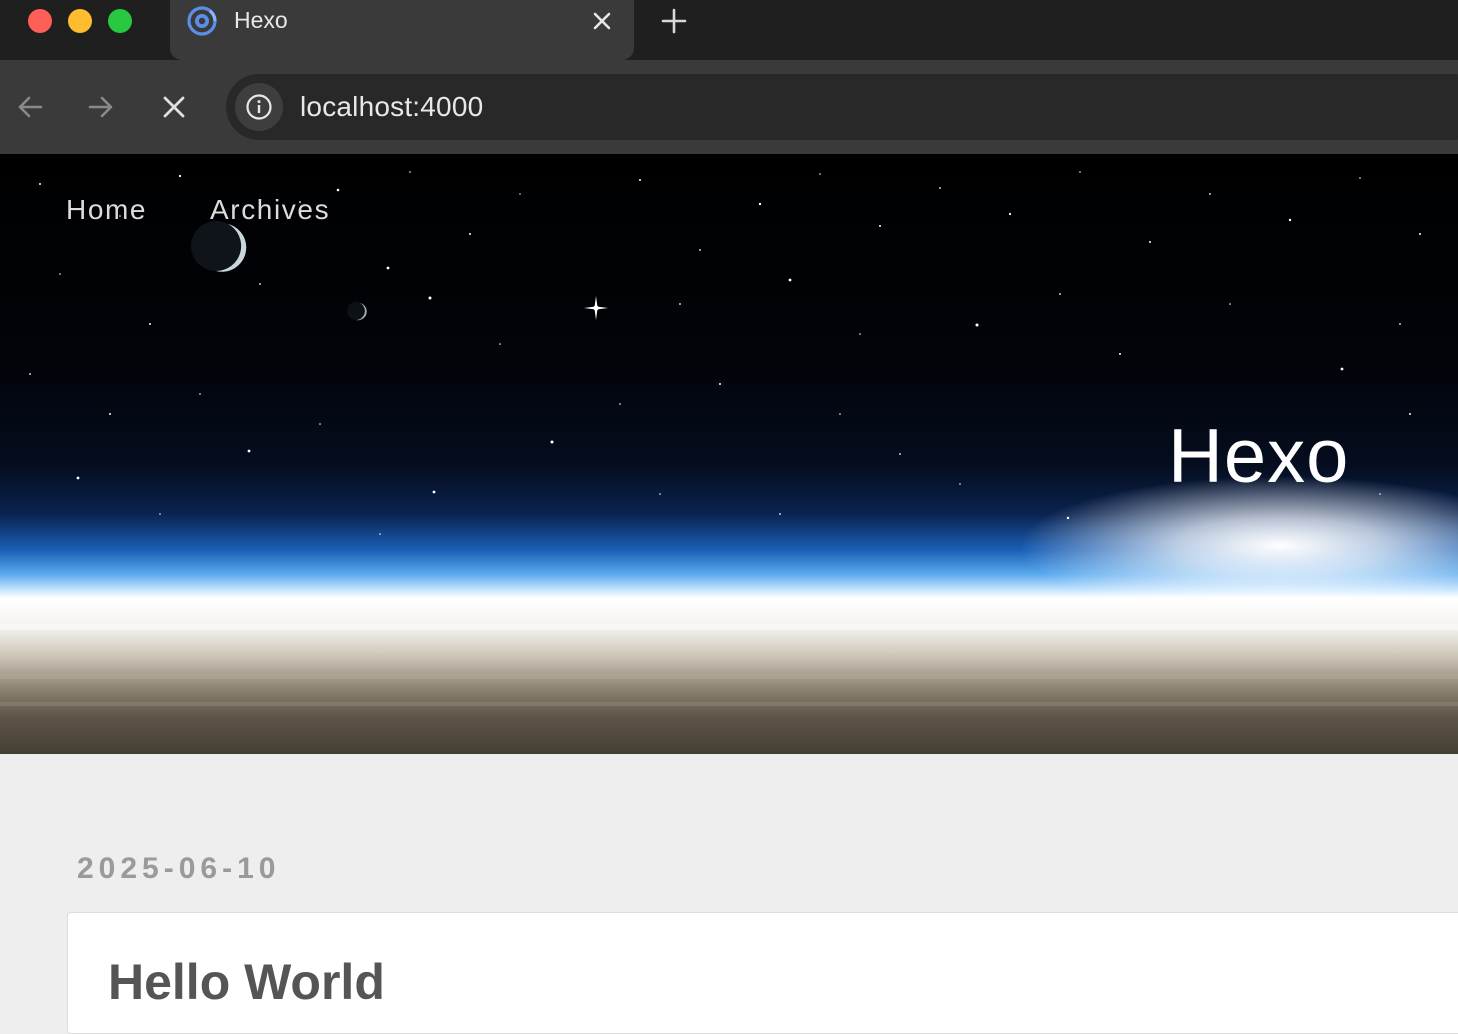 Image resolution: width=1458 pixels, height=1034 pixels. Describe the element at coordinates (202, 21) in the screenshot. I see `browser-logo-icon` at that location.